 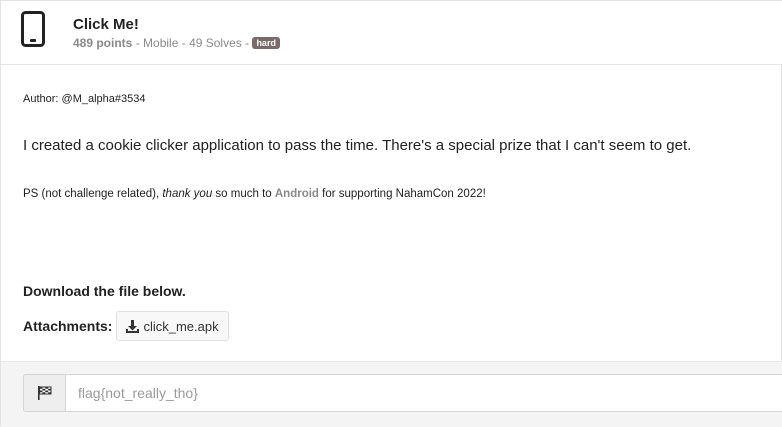 What do you see at coordinates (215, 43) in the screenshot?
I see `challenge-solves: 49 Solves` at bounding box center [215, 43].